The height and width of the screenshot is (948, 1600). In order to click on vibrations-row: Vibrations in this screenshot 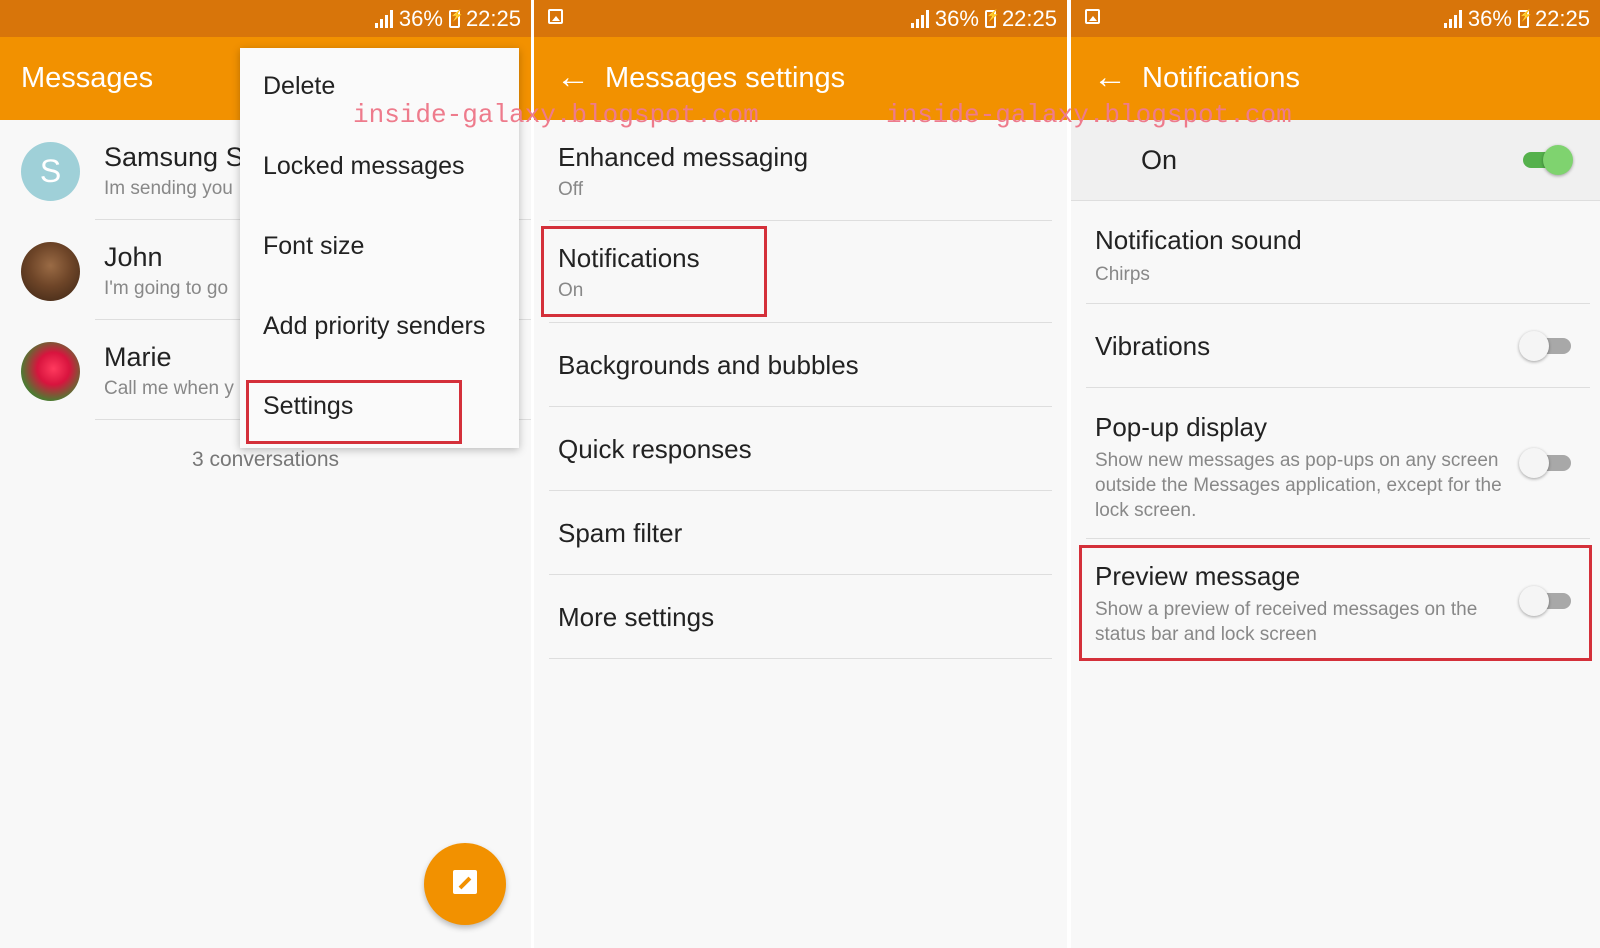, I will do `click(1335, 346)`.